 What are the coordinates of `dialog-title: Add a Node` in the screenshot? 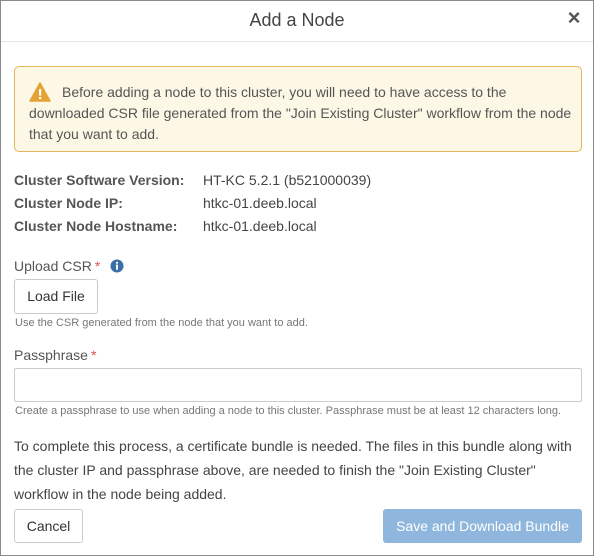 It's located at (297, 20).